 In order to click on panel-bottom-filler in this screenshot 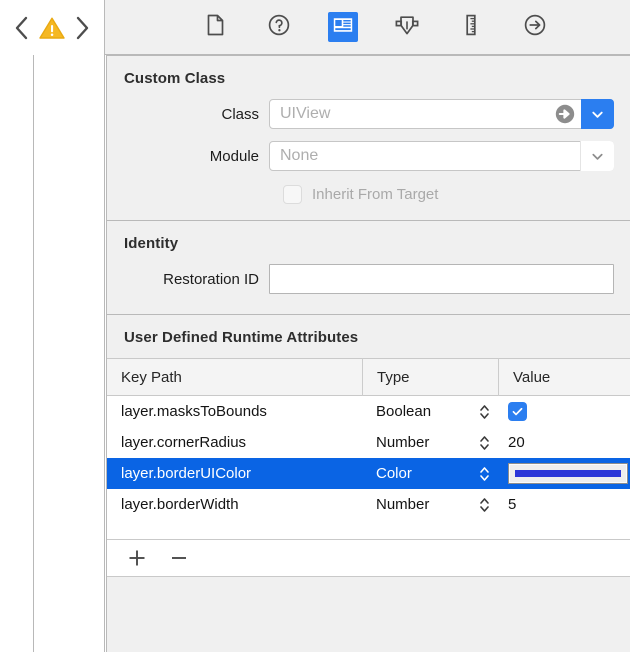, I will do `click(368, 586)`.